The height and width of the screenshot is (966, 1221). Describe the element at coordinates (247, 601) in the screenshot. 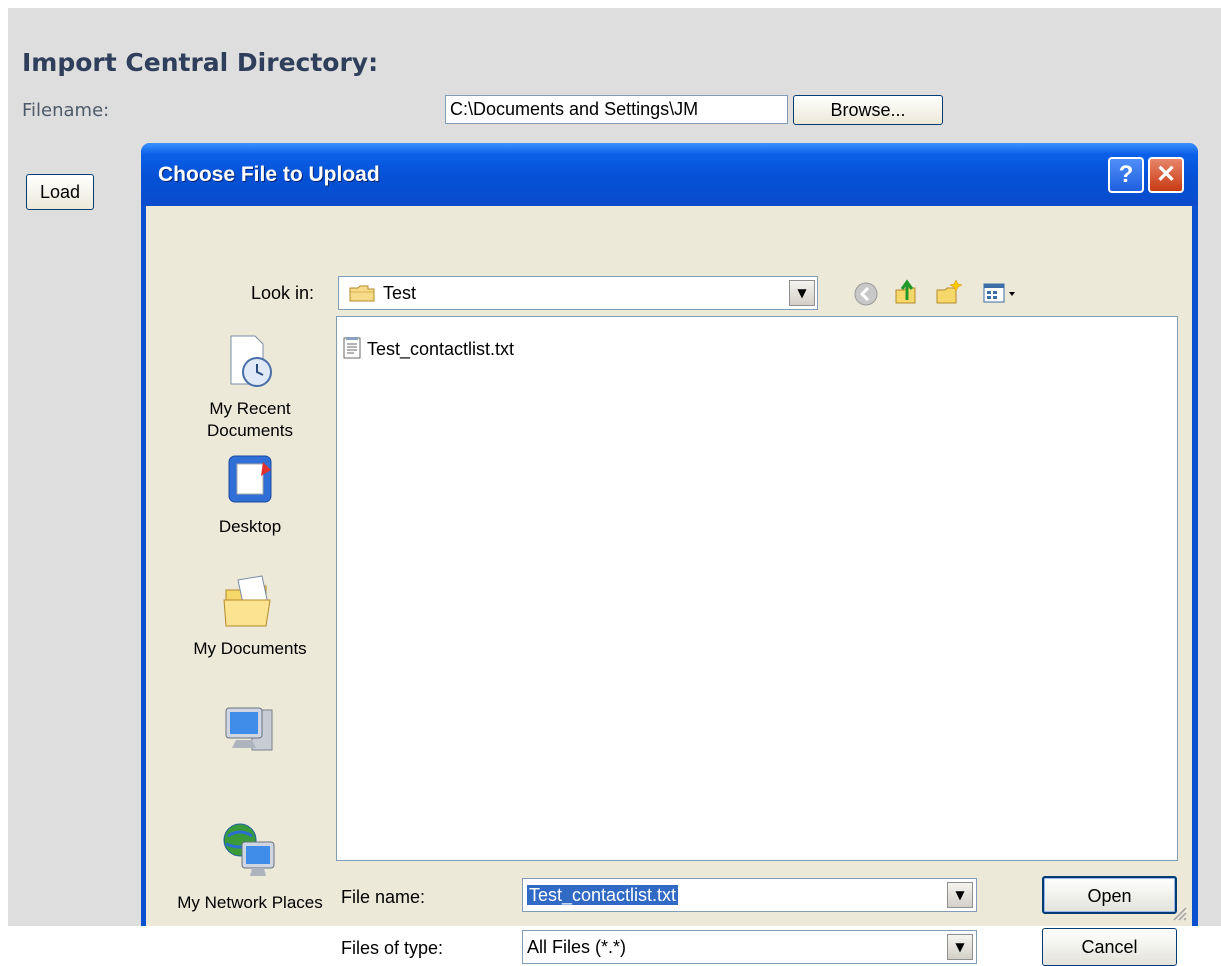

I see `my-documents-icon` at that location.